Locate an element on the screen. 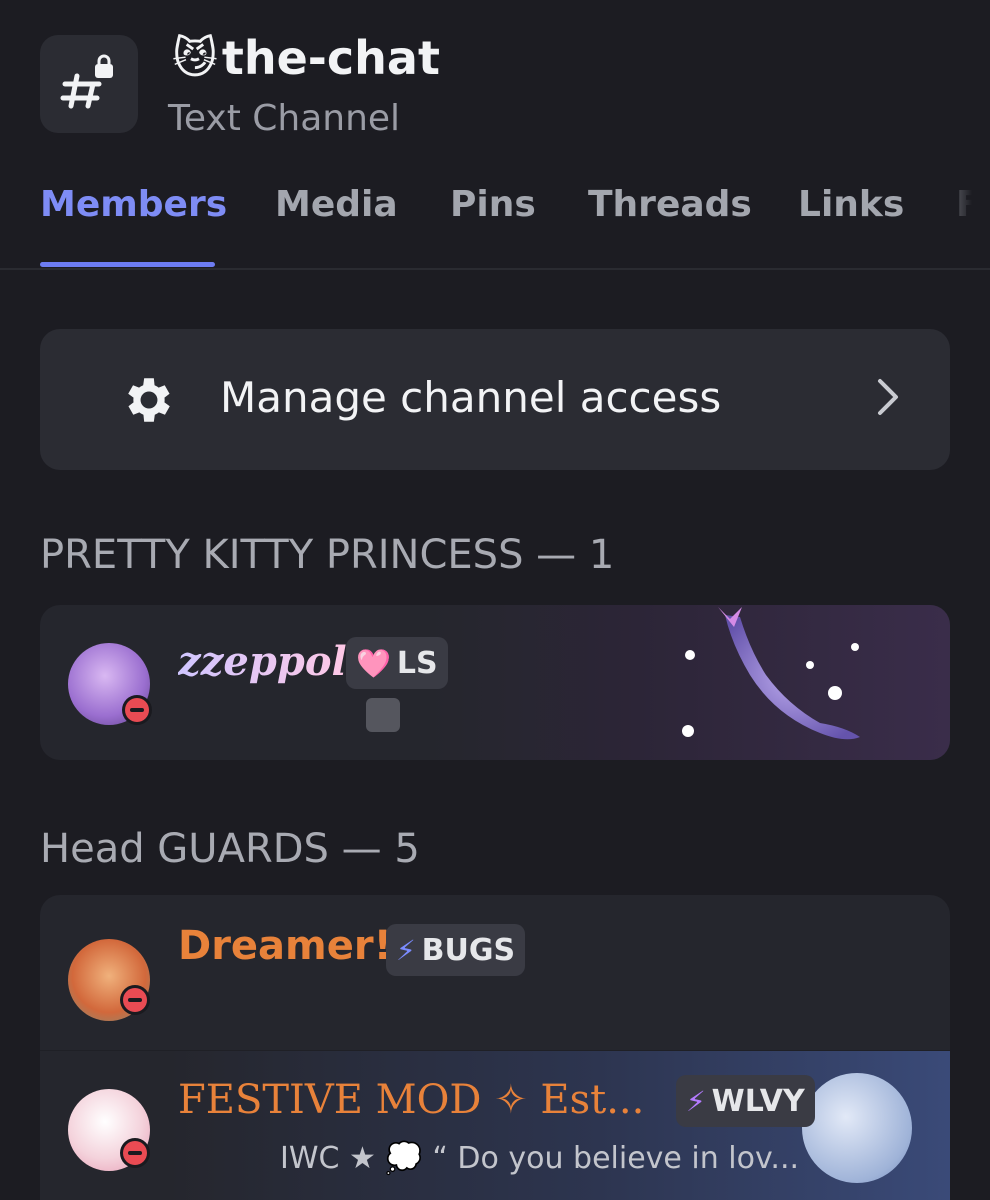 This screenshot has width=990, height=1200. locked-hashtag-icon is located at coordinates (86, 81).